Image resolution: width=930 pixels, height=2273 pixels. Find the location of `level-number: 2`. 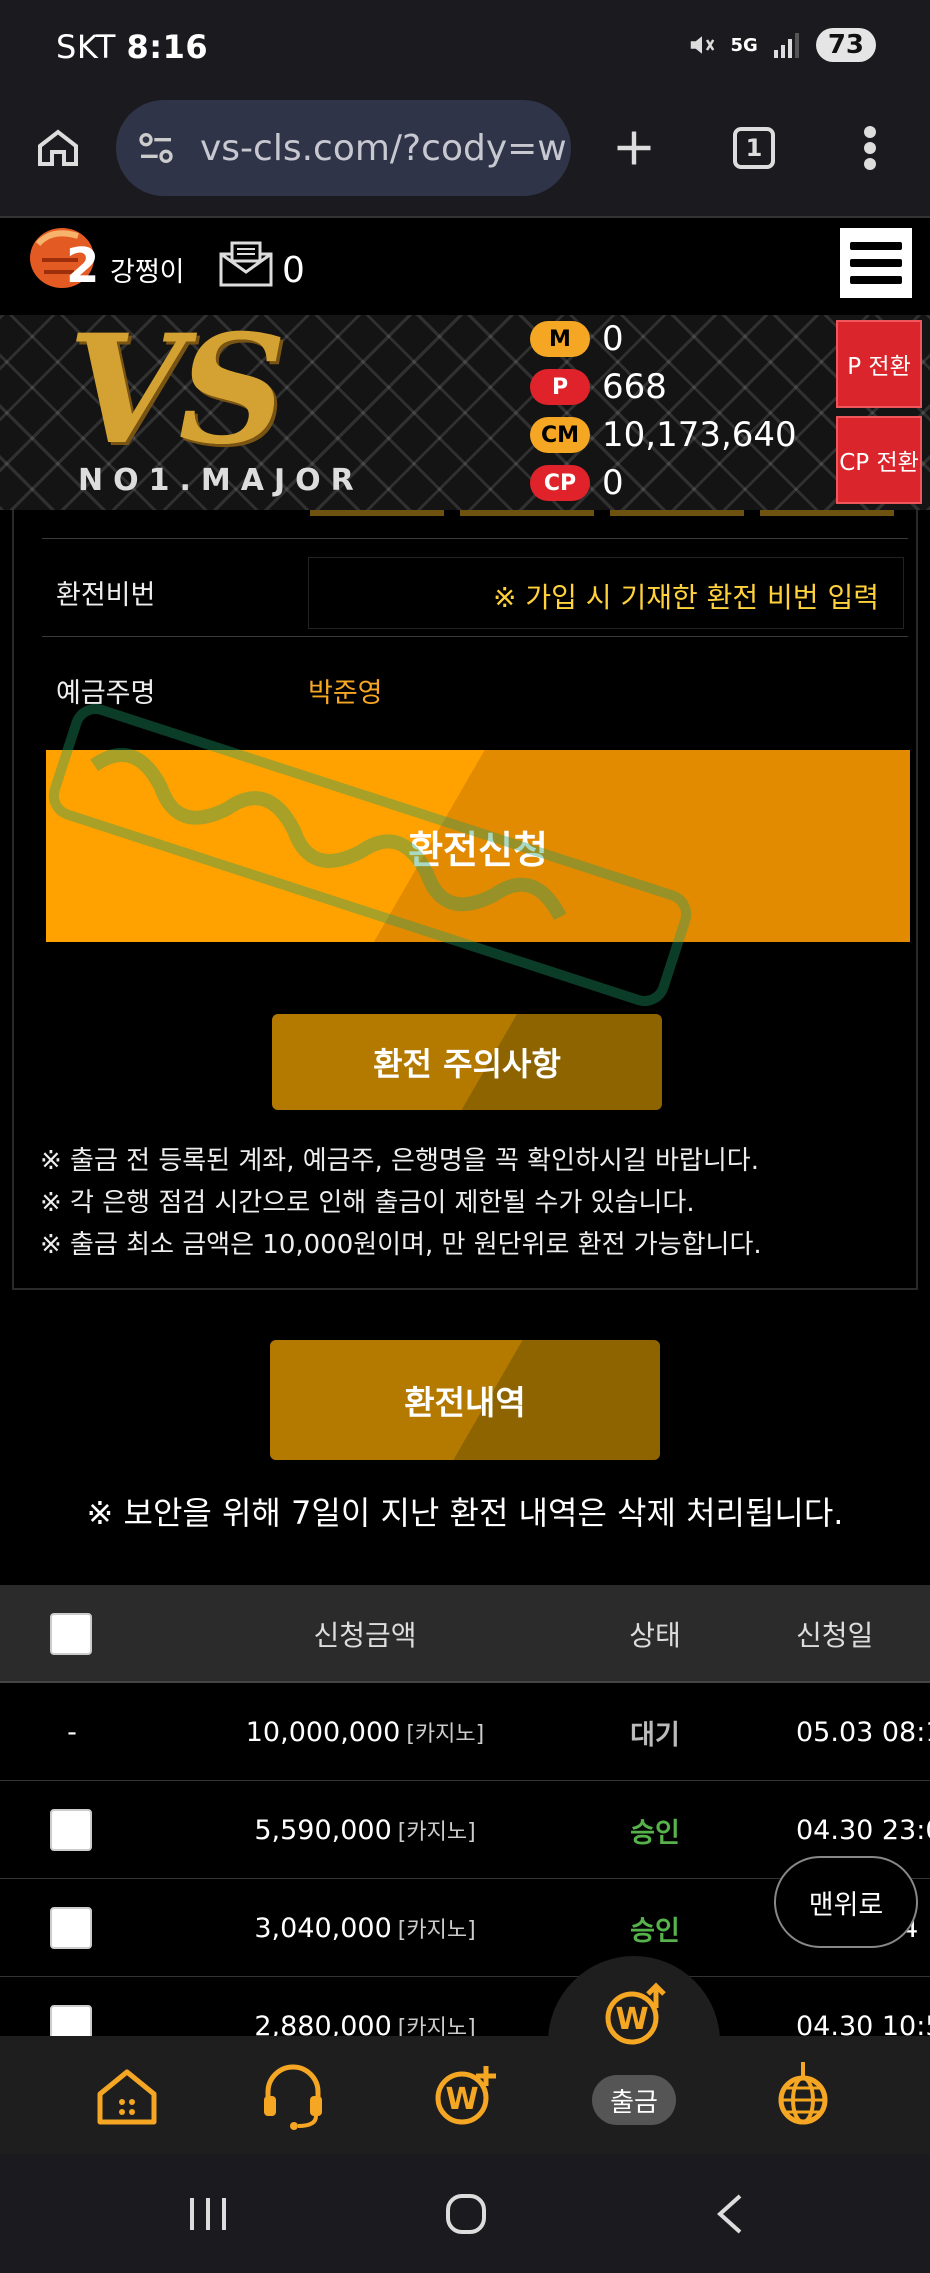

level-number: 2 is located at coordinates (83, 266).